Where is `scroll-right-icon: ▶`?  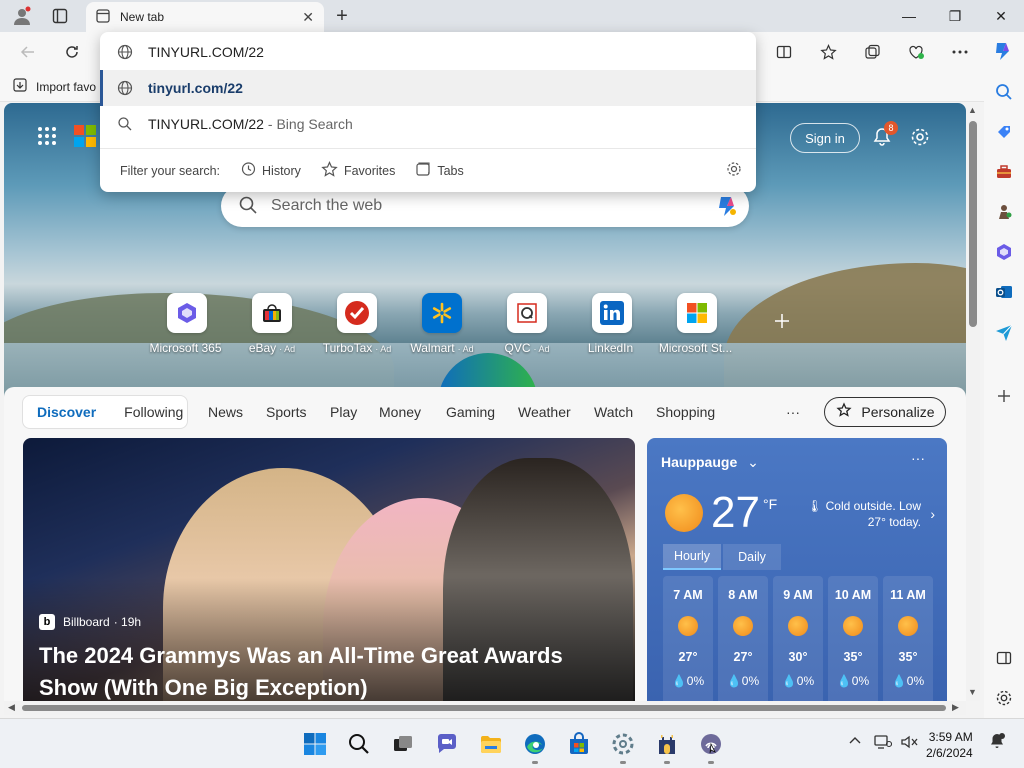 scroll-right-icon: ▶ is located at coordinates (955, 707).